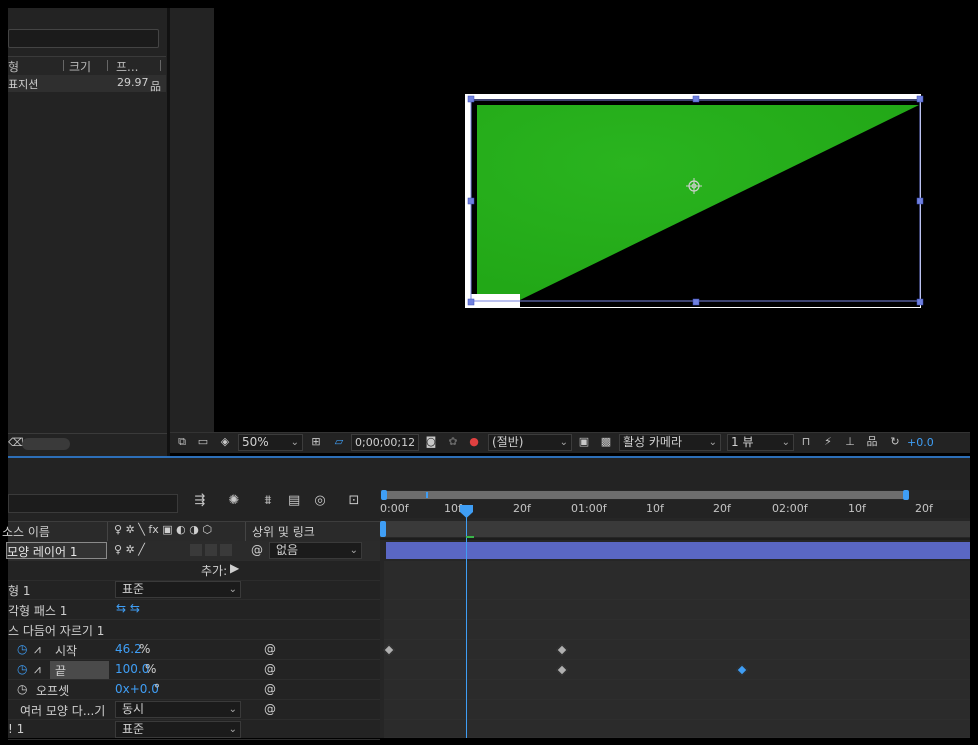 The image size is (978, 745). I want to click on project-item-name: 표지션, so click(23, 84).